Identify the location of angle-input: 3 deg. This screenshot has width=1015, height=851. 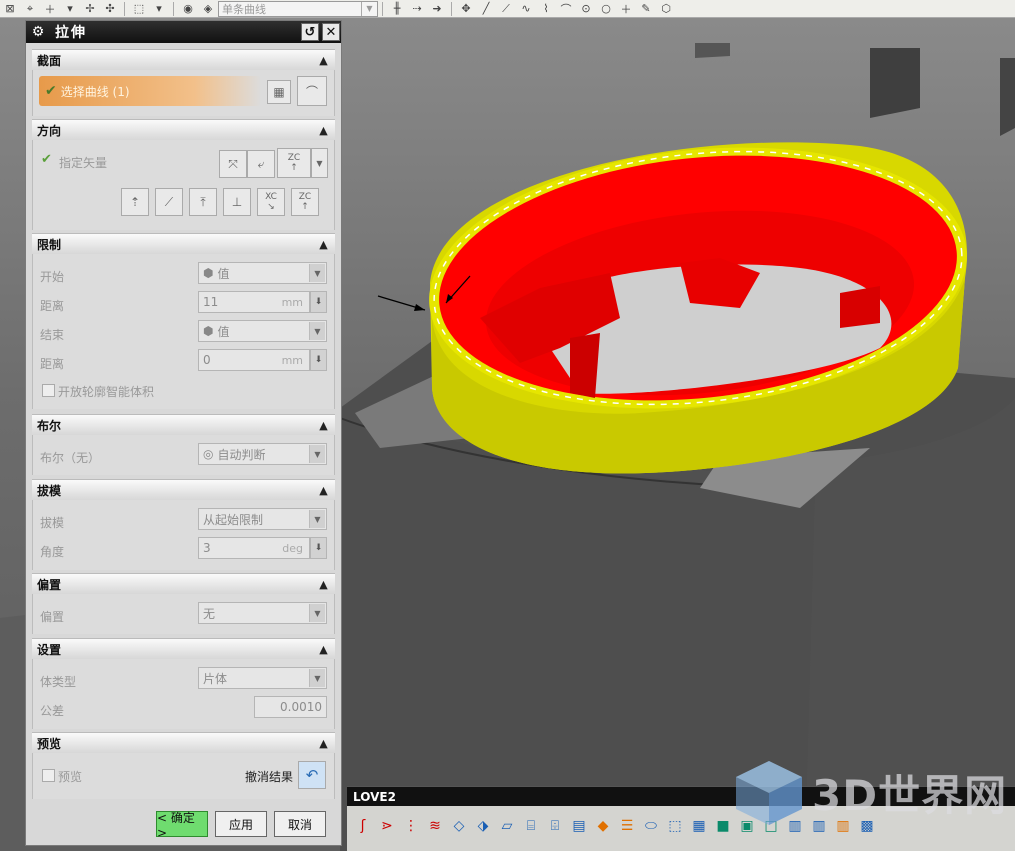
(254, 548).